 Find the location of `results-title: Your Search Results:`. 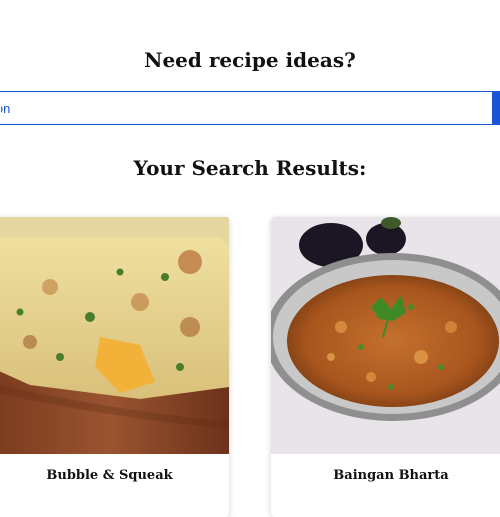

results-title: Your Search Results: is located at coordinates (250, 168).